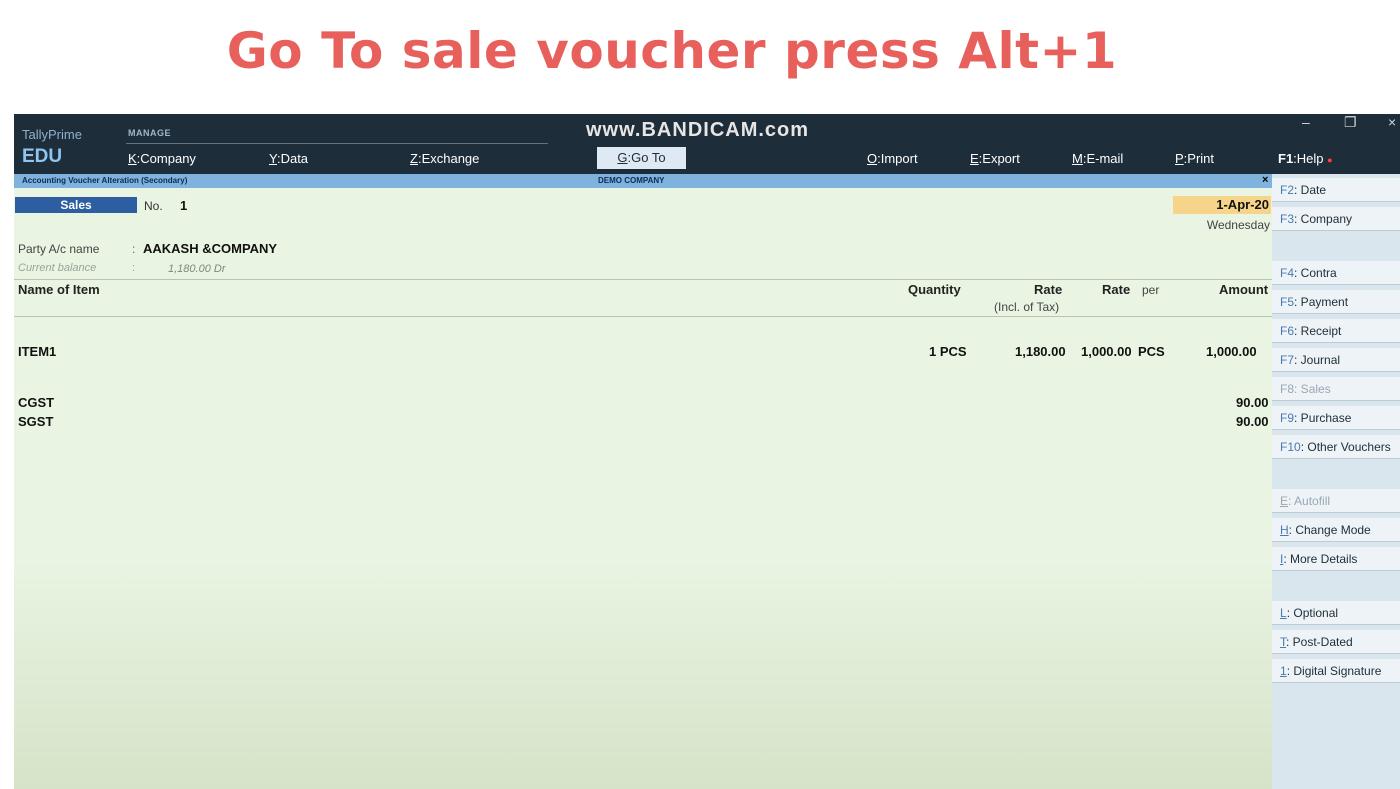 Image resolution: width=1400 pixels, height=789 pixels. I want to click on item-name: ITEM1, so click(37, 351).